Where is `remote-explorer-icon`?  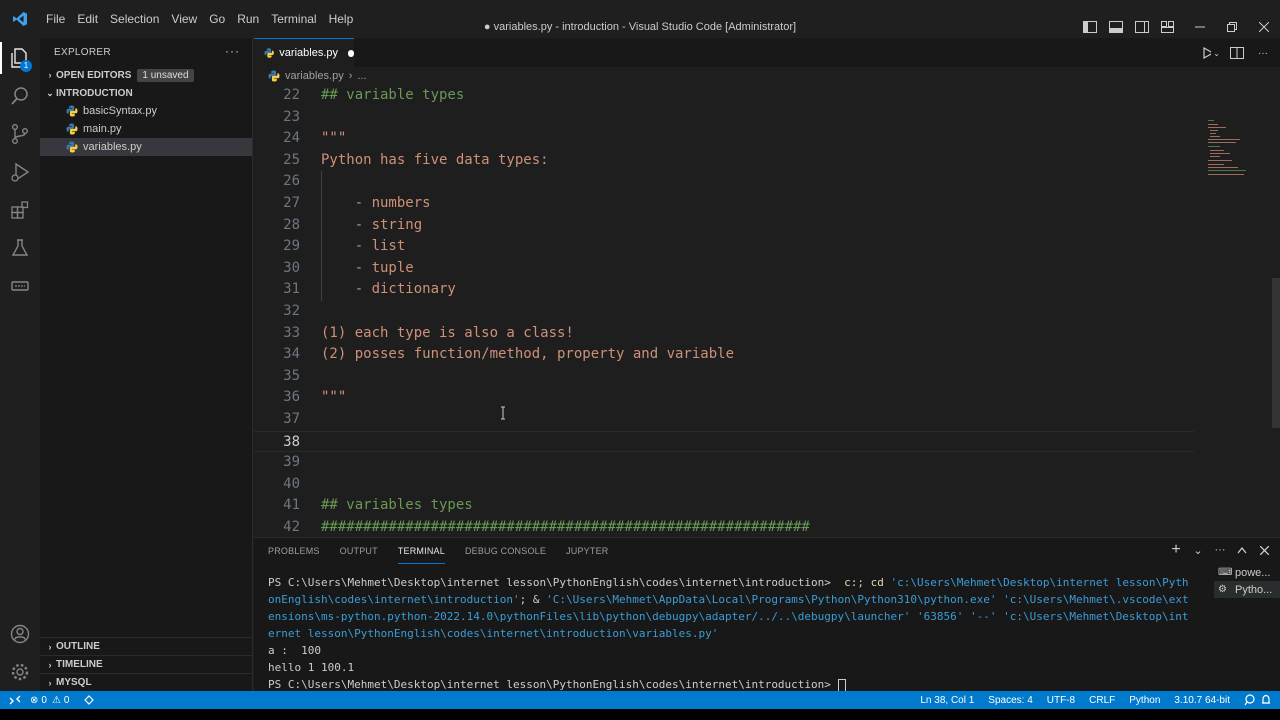
remote-explorer-icon is located at coordinates (20, 286).